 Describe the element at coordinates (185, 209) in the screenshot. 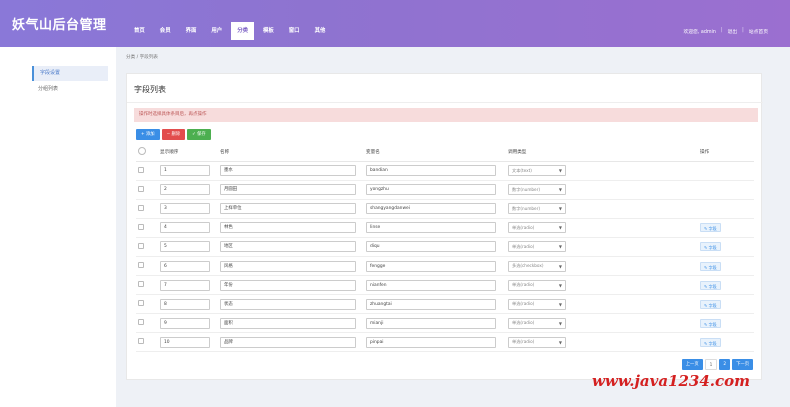

I see `order-input: 3` at that location.